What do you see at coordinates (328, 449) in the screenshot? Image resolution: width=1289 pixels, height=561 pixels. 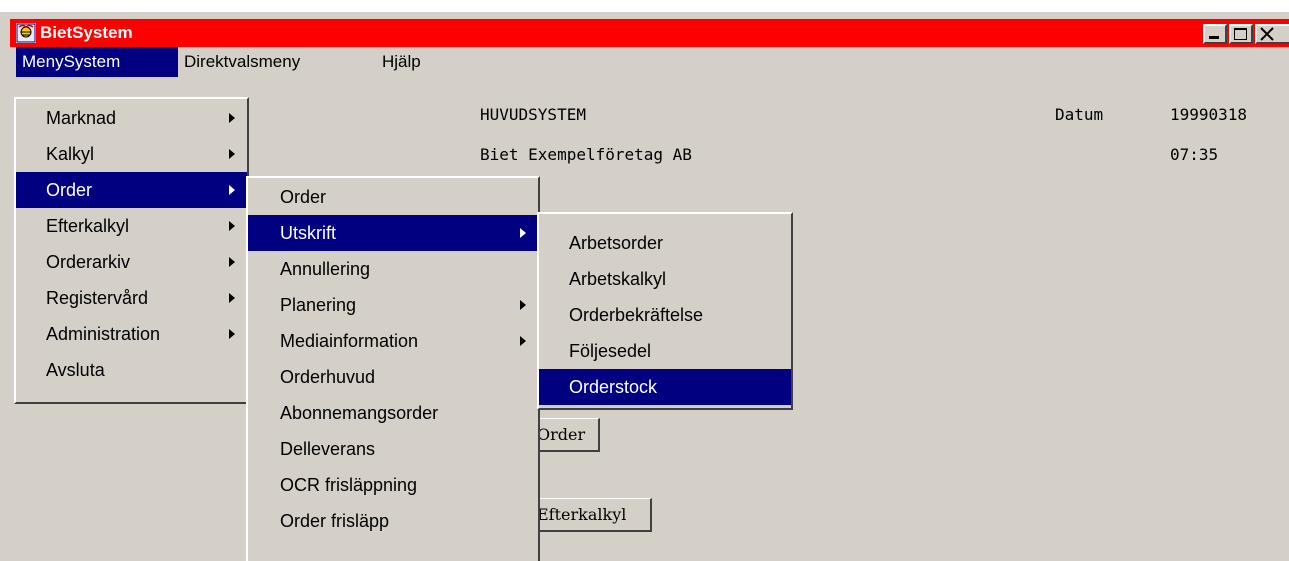 I see `menu-item-label: Delleverans` at bounding box center [328, 449].